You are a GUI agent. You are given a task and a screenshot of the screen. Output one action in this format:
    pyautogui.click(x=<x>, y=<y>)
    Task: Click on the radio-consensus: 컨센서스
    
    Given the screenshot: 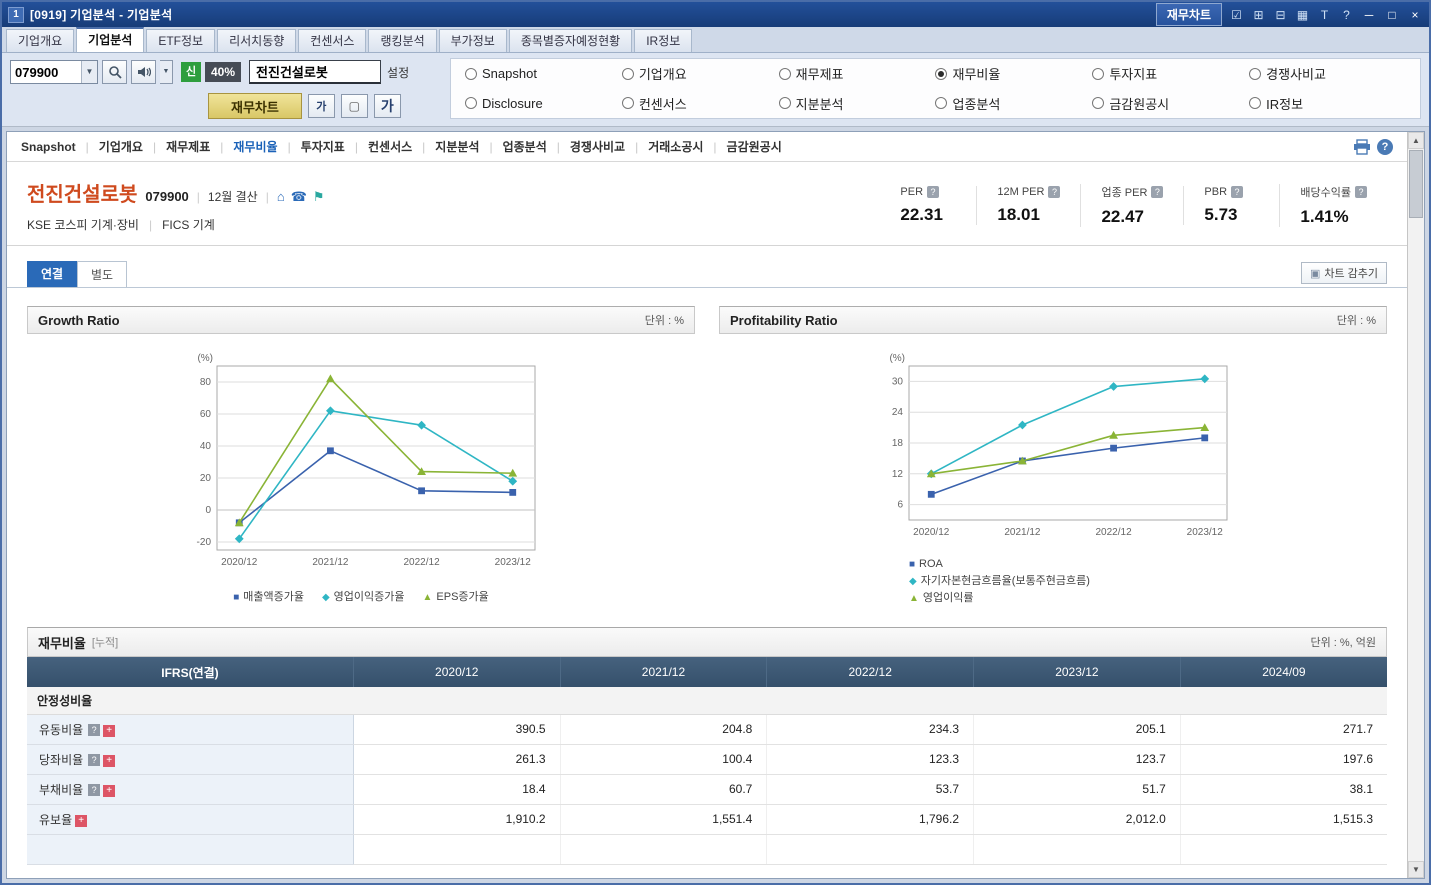 What is the action you would take?
    pyautogui.click(x=700, y=103)
    